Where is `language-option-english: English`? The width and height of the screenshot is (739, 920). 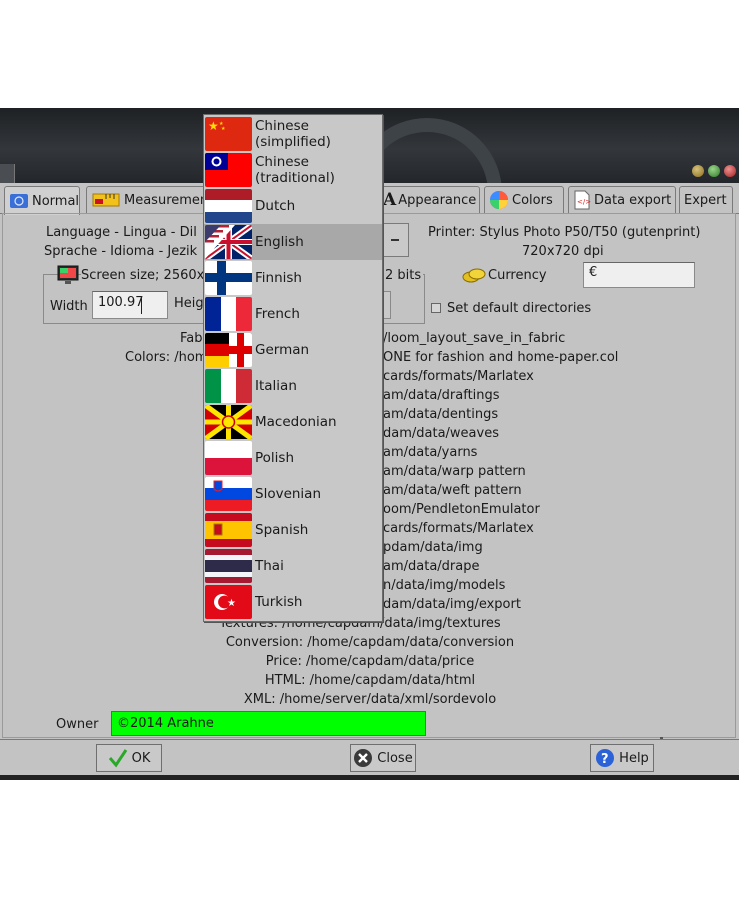 language-option-english: English is located at coordinates (293, 242).